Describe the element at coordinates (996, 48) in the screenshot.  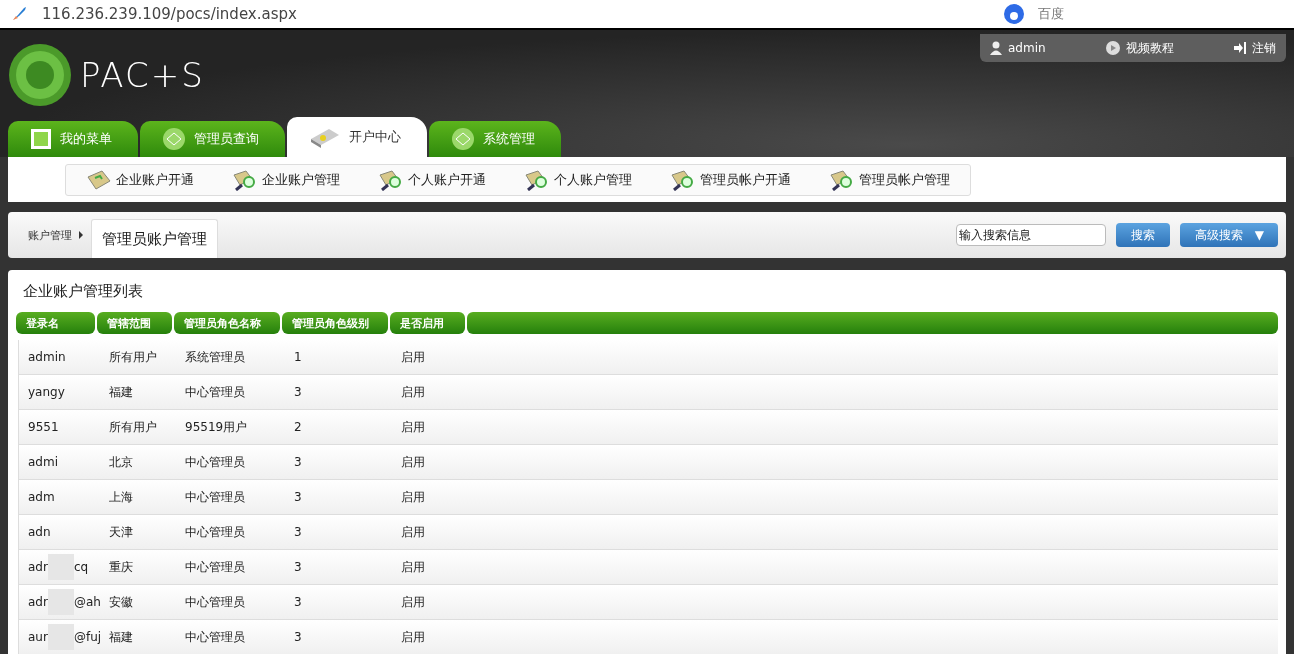
I see `user-icon` at that location.